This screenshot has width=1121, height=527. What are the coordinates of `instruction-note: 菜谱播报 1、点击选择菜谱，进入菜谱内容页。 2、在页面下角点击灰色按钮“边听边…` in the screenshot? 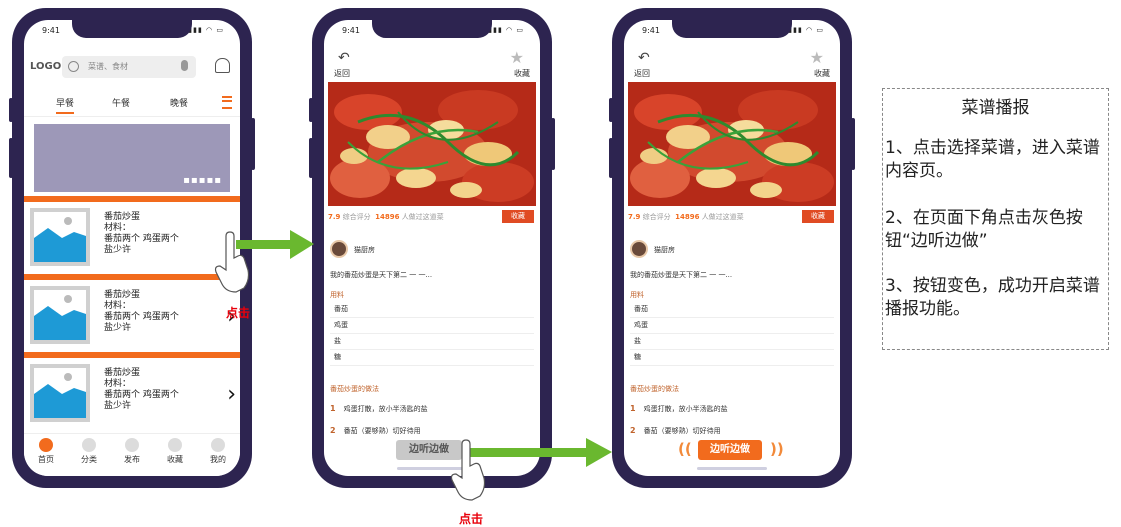 It's located at (995, 219).